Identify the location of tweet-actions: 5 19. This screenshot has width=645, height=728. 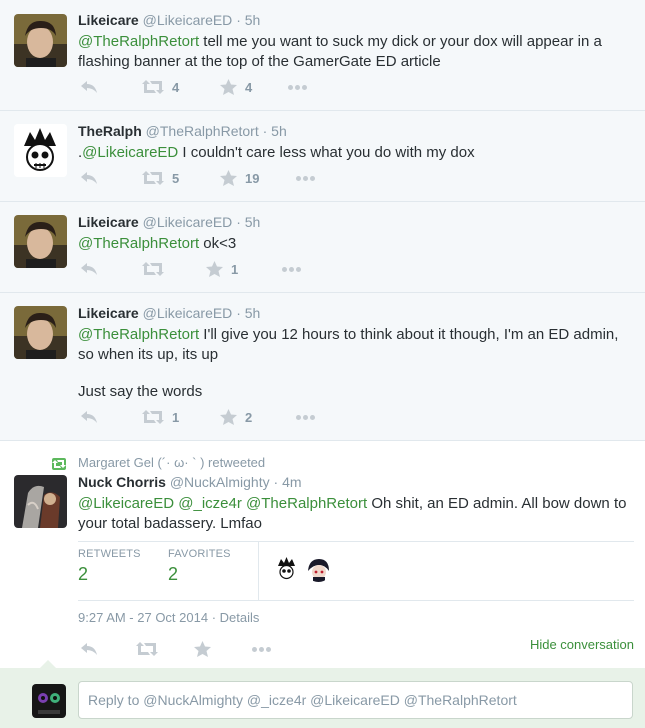
(197, 178).